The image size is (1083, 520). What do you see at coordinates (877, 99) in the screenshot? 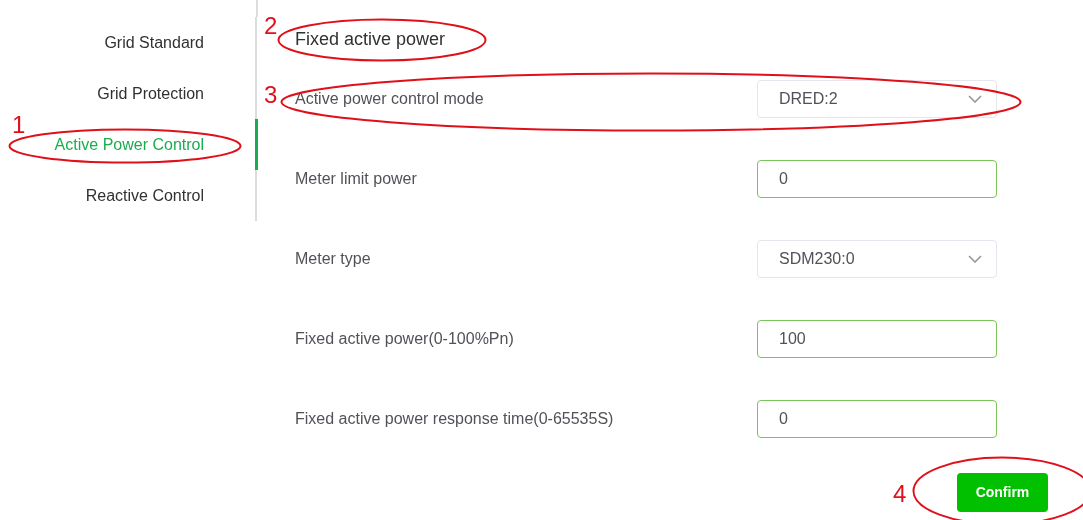
I see `dropdown: DRED:2` at bounding box center [877, 99].